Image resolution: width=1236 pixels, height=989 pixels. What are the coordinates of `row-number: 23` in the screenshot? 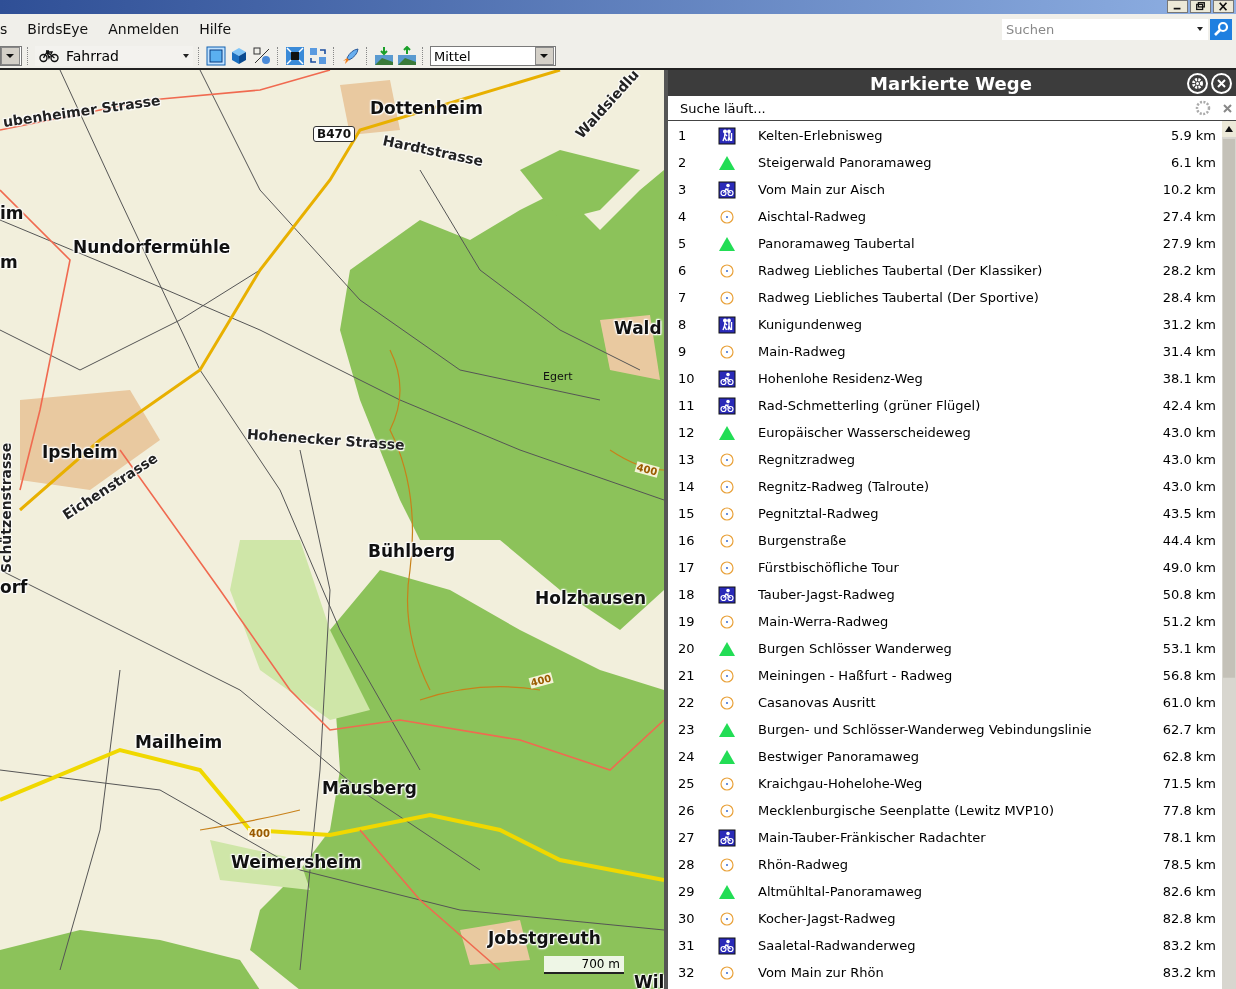 It's located at (686, 729).